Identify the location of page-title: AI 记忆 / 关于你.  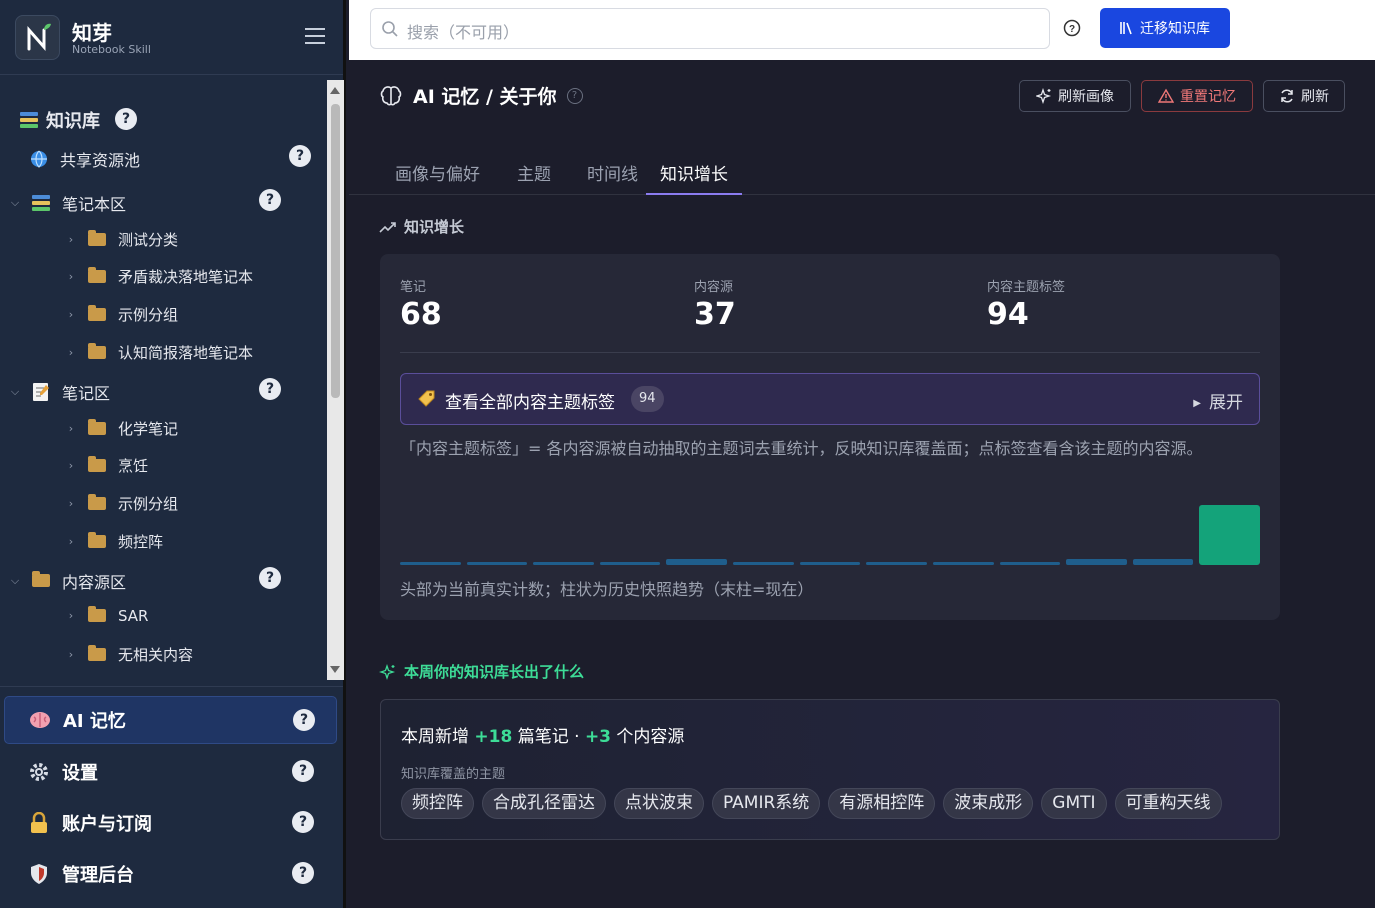
(485, 97).